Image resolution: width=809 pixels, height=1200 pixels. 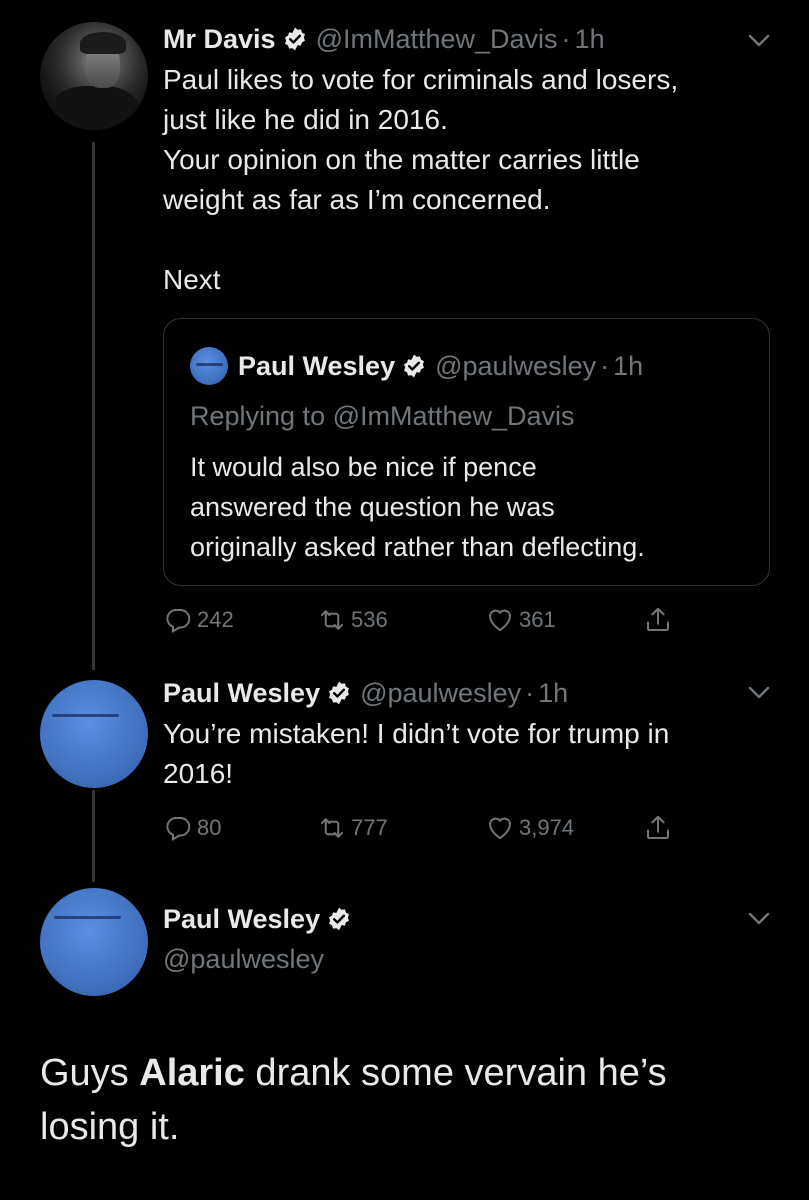 I want to click on tweet-line: answered the question he was, so click(x=372, y=507).